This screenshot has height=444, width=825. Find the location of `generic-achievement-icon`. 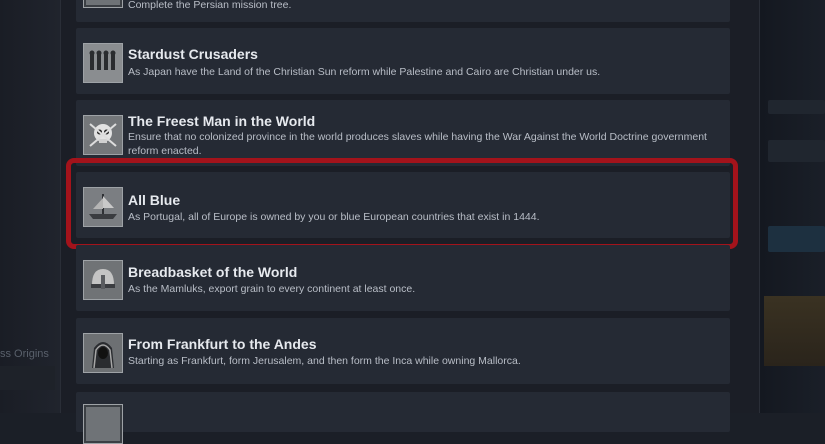

generic-achievement-icon is located at coordinates (103, 424).